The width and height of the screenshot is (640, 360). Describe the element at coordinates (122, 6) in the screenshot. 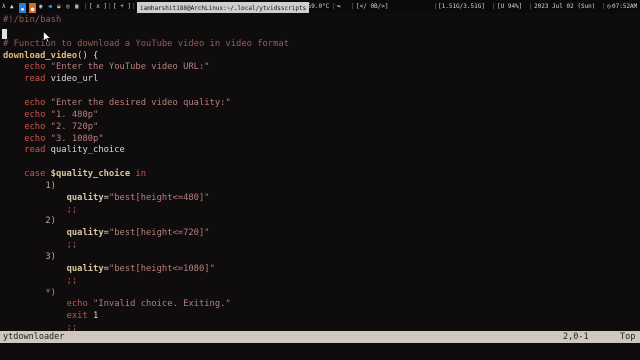

I see `tag-add: [ + ]` at that location.